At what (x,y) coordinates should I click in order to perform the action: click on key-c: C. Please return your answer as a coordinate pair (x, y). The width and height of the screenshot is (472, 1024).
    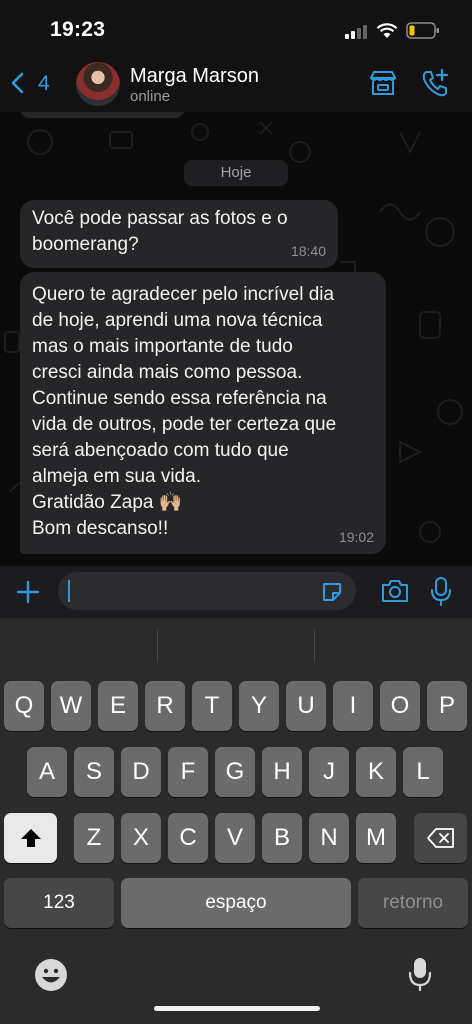
    Looking at the image, I should click on (188, 838).